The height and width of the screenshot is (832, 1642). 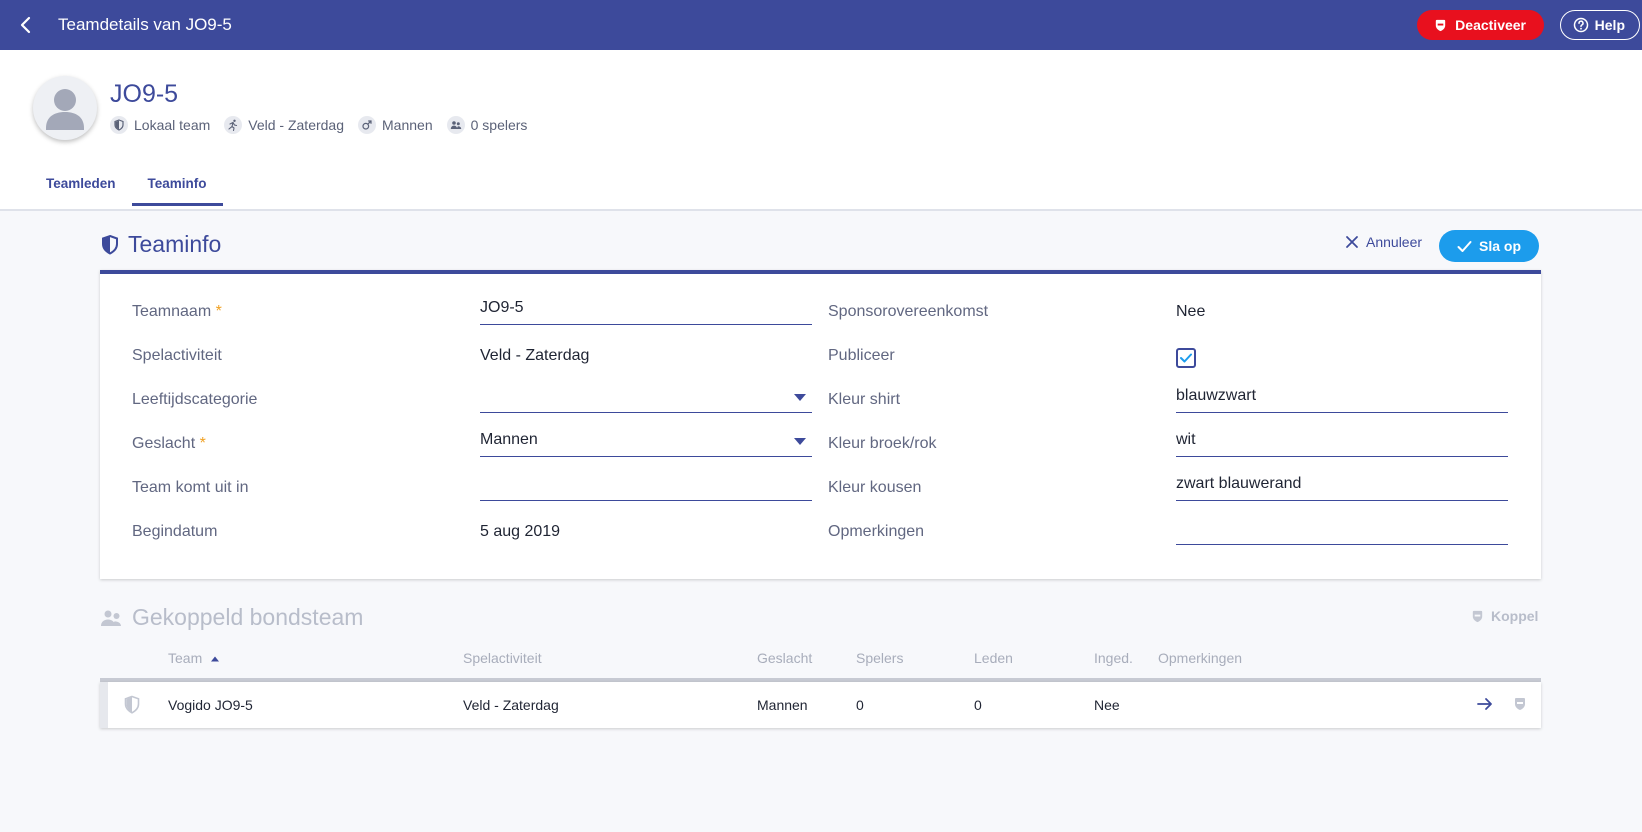 I want to click on meta-activity: Veld - Zaterdag, so click(x=284, y=125).